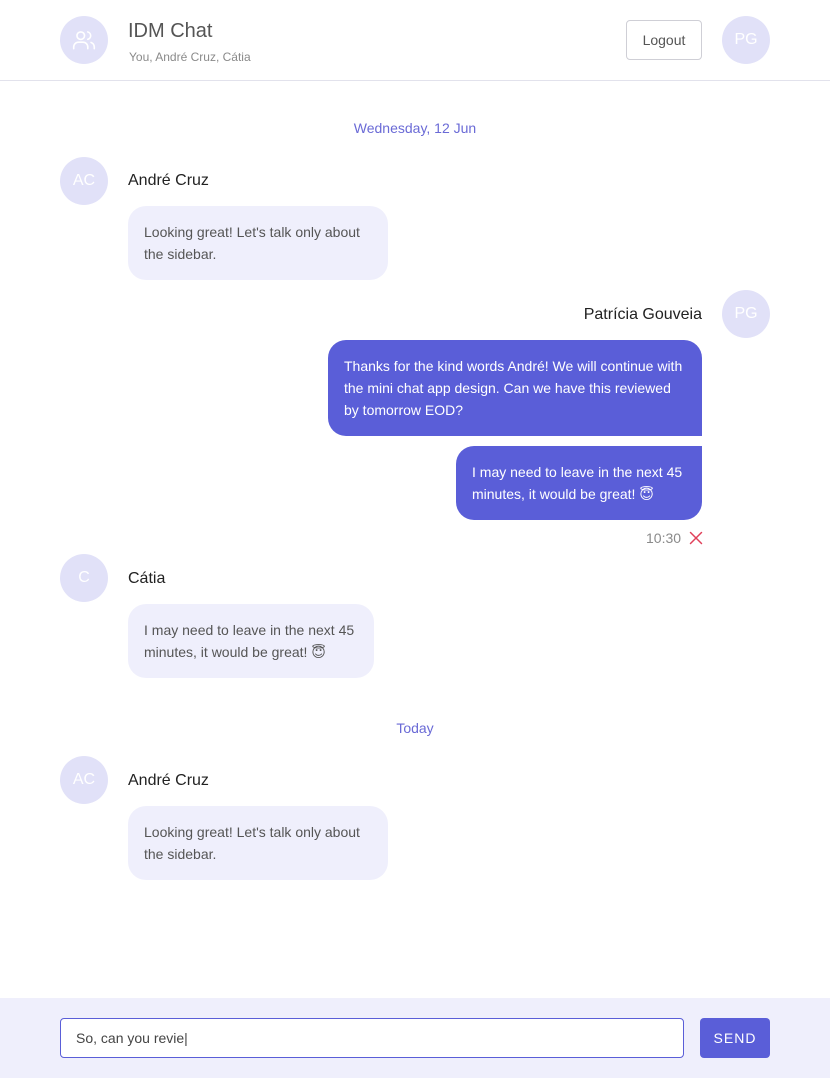  I want to click on message-input, so click(372, 1038).